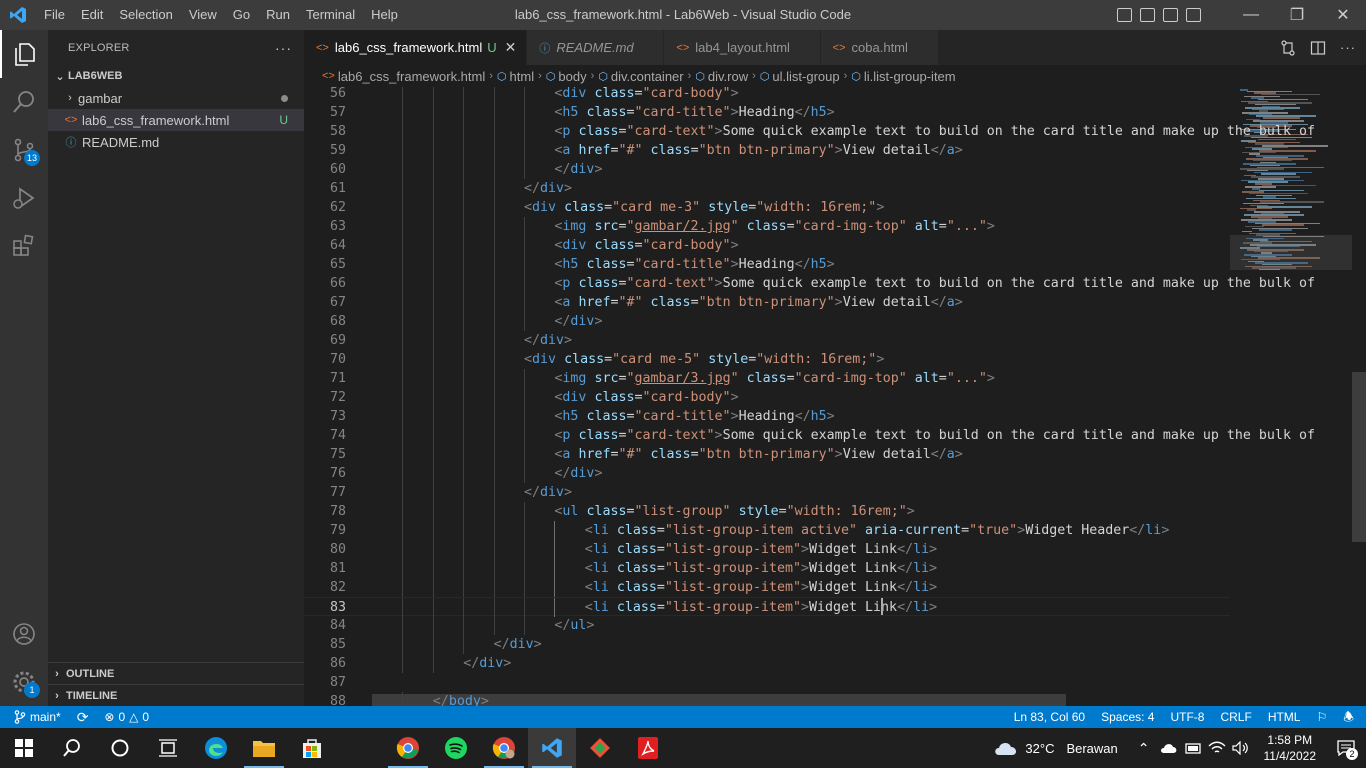 This screenshot has width=1366, height=768. What do you see at coordinates (176, 142) in the screenshot?
I see `tree-item-readme: ⓘ README.md` at bounding box center [176, 142].